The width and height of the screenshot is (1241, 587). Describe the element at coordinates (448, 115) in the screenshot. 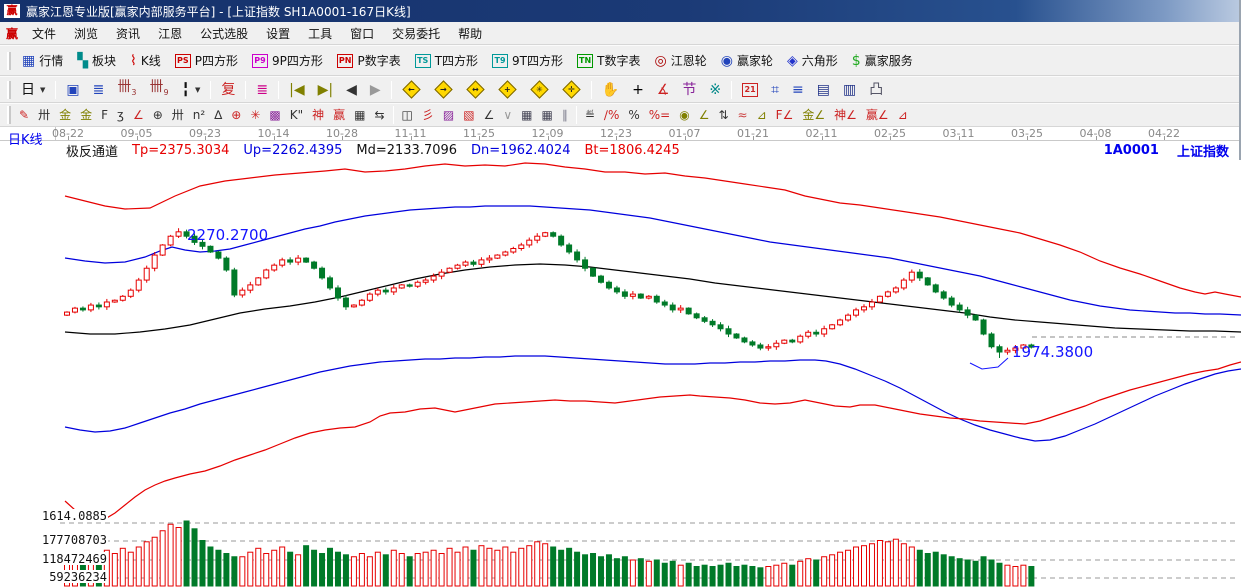

I see `purple-fan-box-icon: ▨` at that location.